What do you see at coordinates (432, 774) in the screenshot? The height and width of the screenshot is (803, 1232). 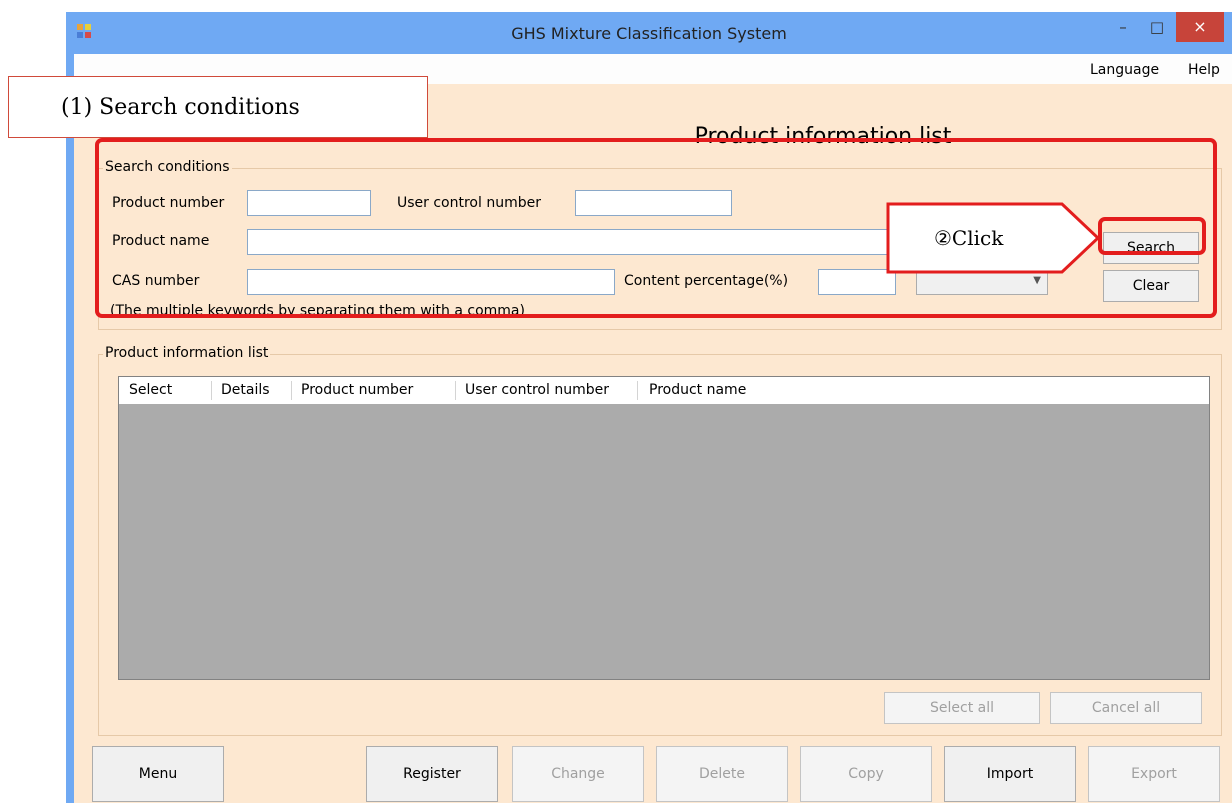 I see `register-button: Register` at bounding box center [432, 774].